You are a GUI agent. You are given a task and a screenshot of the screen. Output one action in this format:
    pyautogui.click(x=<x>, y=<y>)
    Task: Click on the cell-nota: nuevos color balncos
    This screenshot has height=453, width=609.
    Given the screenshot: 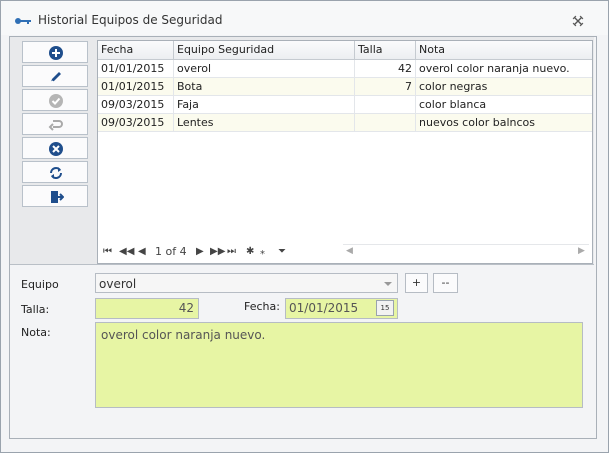 What is the action you would take?
    pyautogui.click(x=477, y=122)
    